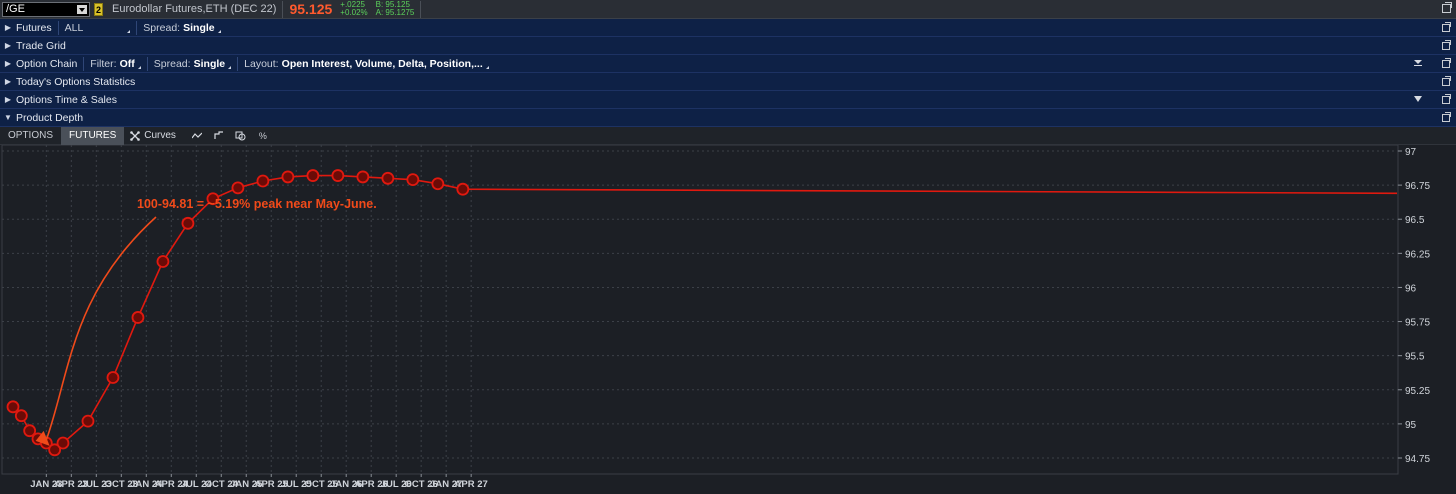  I want to click on symbol-input: /GE, so click(46, 9).